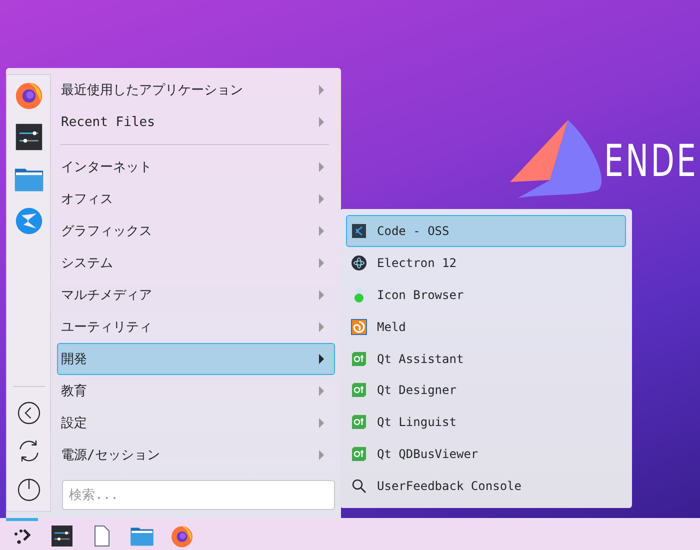 The image size is (700, 550). What do you see at coordinates (196, 359) in the screenshot?
I see `category-item: 開発` at bounding box center [196, 359].